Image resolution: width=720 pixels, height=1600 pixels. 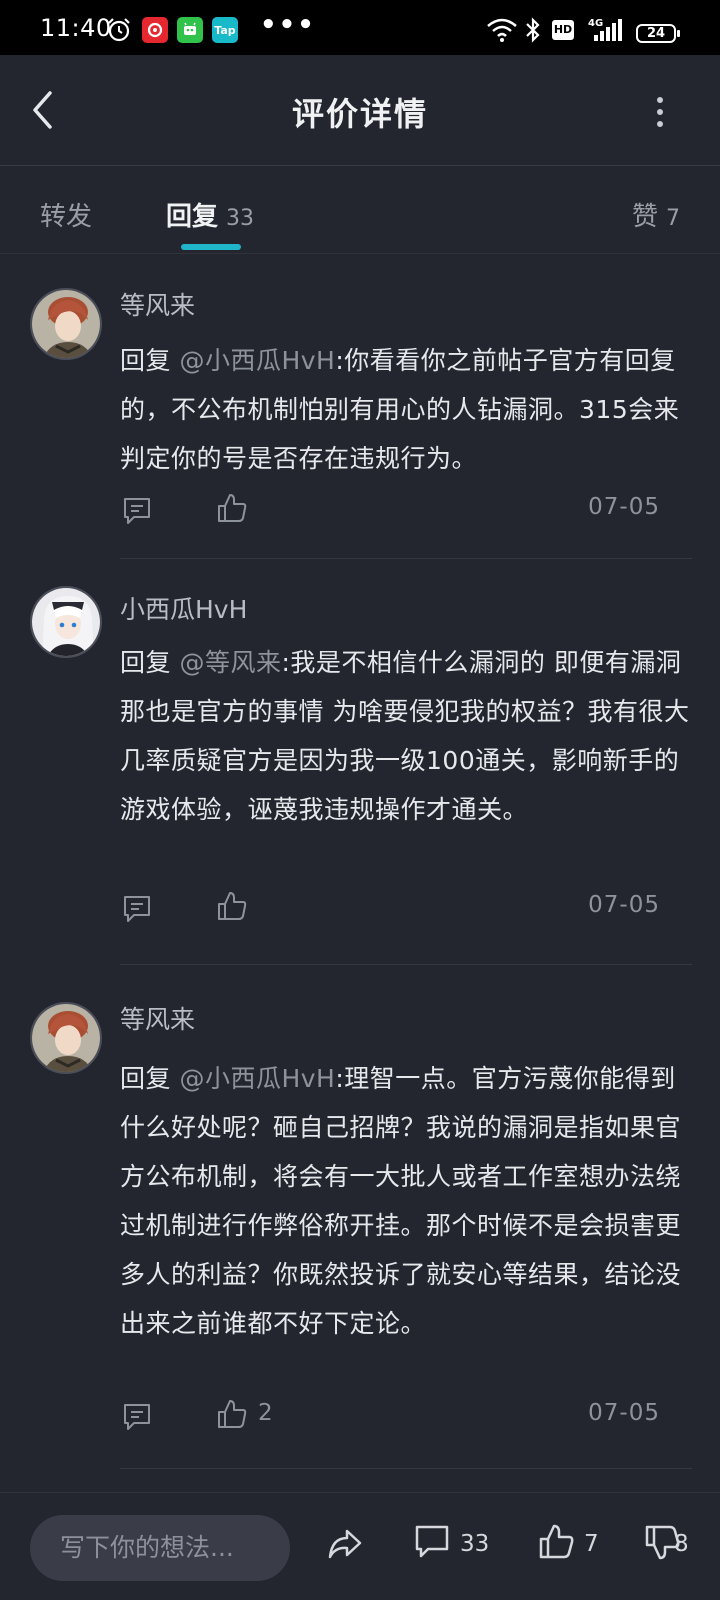 I want to click on dislike-button: 8, so click(x=679, y=1543).